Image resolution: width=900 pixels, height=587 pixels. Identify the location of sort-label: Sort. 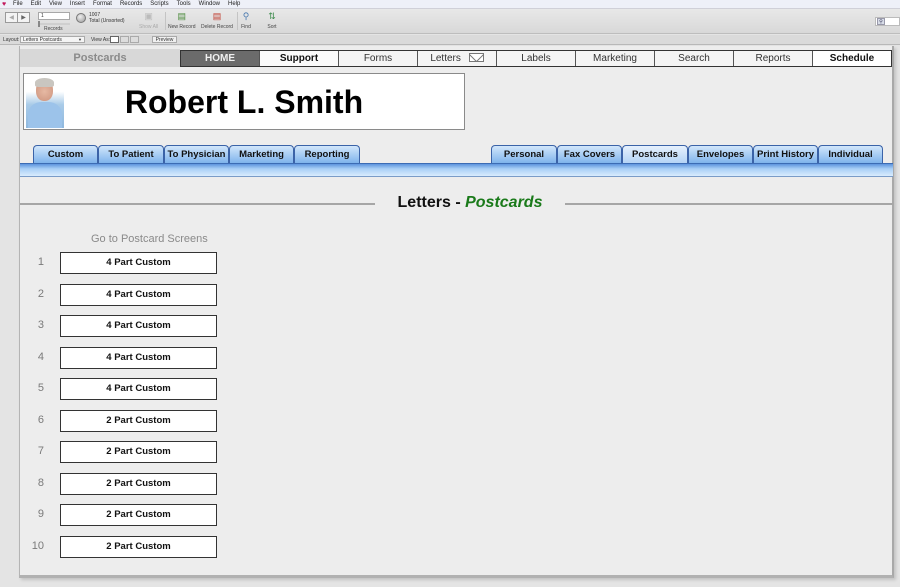
(272, 27).